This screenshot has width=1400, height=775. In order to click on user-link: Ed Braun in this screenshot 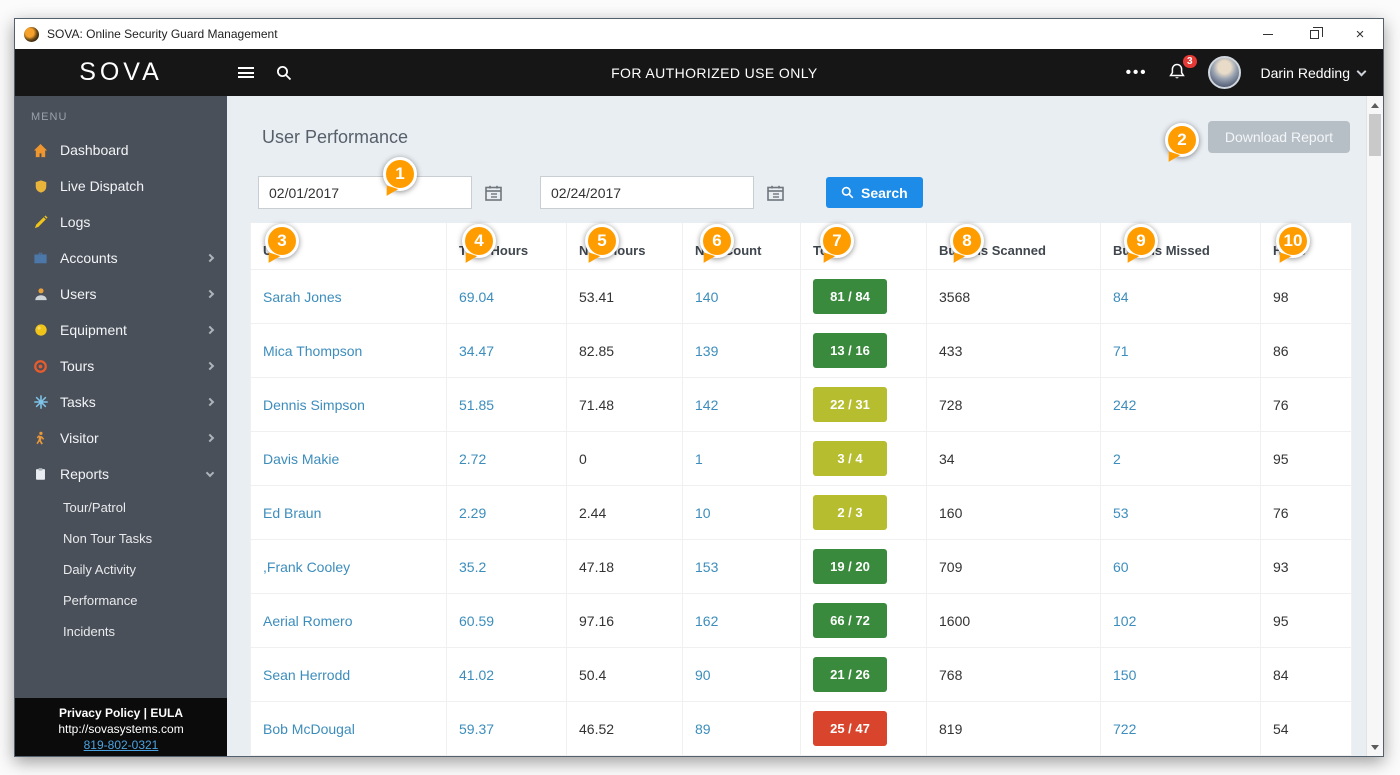, I will do `click(292, 513)`.